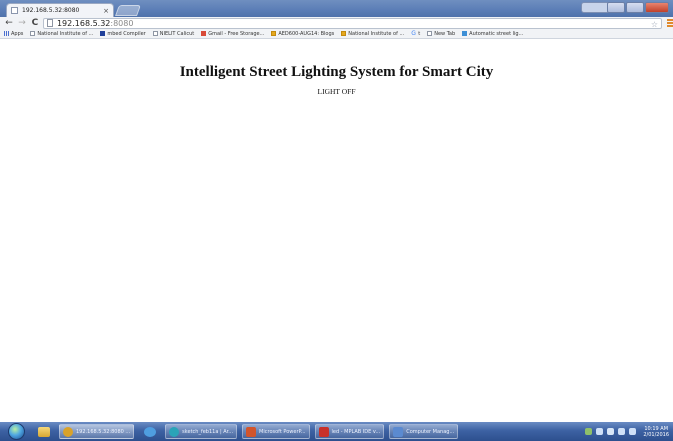 This screenshot has height=441, width=673. What do you see at coordinates (16, 431) in the screenshot?
I see `start-button` at bounding box center [16, 431].